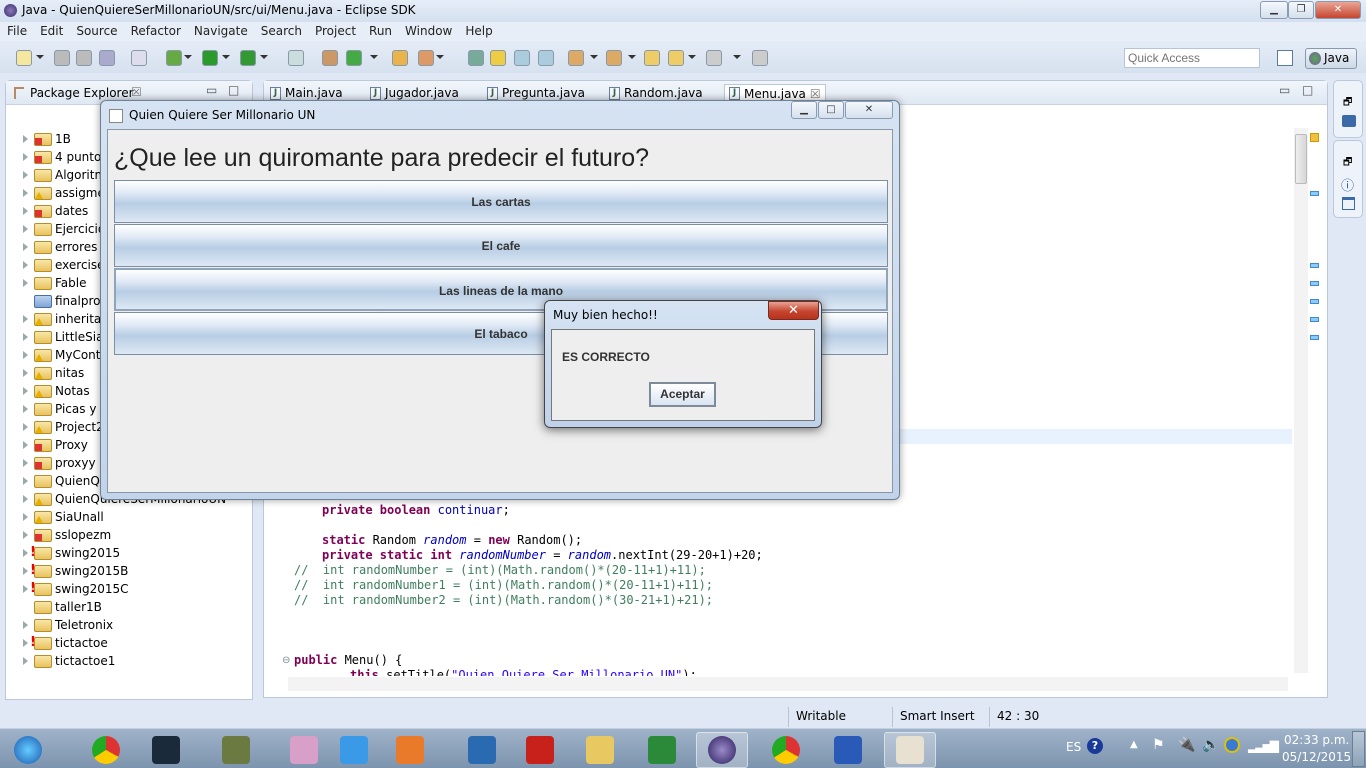 The height and width of the screenshot is (768, 1366). Describe the element at coordinates (760, 58) in the screenshot. I see `pin-icon` at that location.